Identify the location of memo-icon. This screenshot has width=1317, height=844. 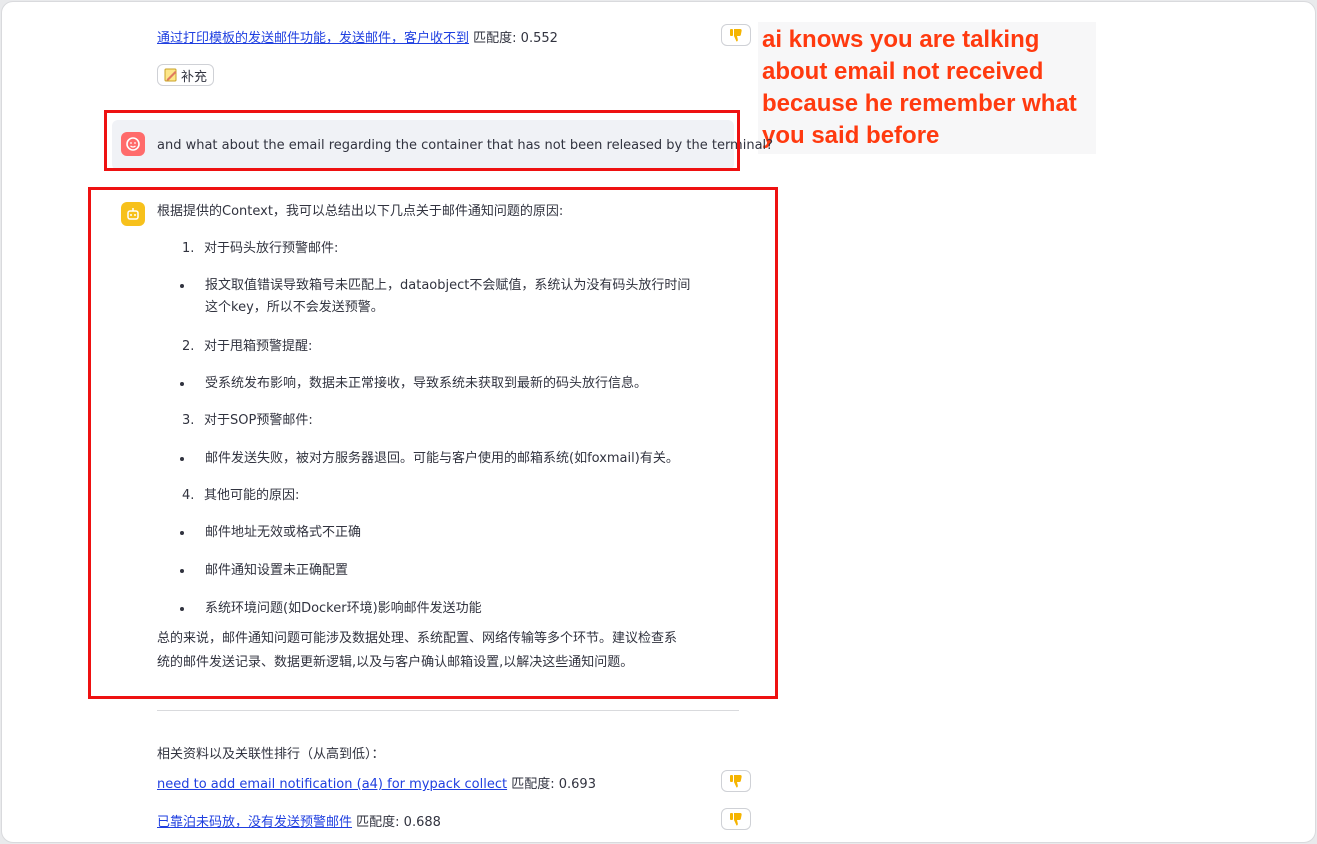
(170, 75).